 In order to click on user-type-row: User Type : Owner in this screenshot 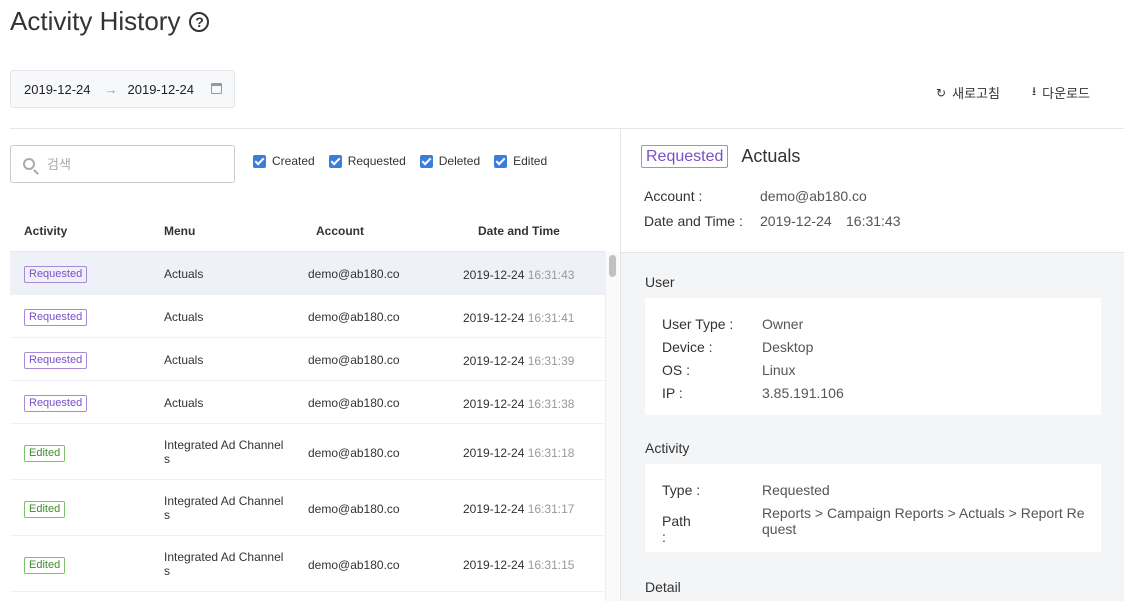, I will do `click(732, 324)`.